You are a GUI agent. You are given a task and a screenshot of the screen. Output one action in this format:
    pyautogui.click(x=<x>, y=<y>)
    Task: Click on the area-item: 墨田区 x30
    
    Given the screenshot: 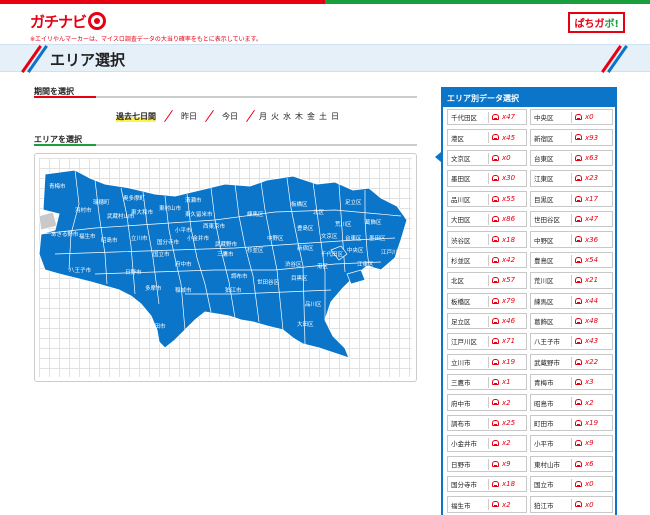 What is the action you would take?
    pyautogui.click(x=487, y=178)
    